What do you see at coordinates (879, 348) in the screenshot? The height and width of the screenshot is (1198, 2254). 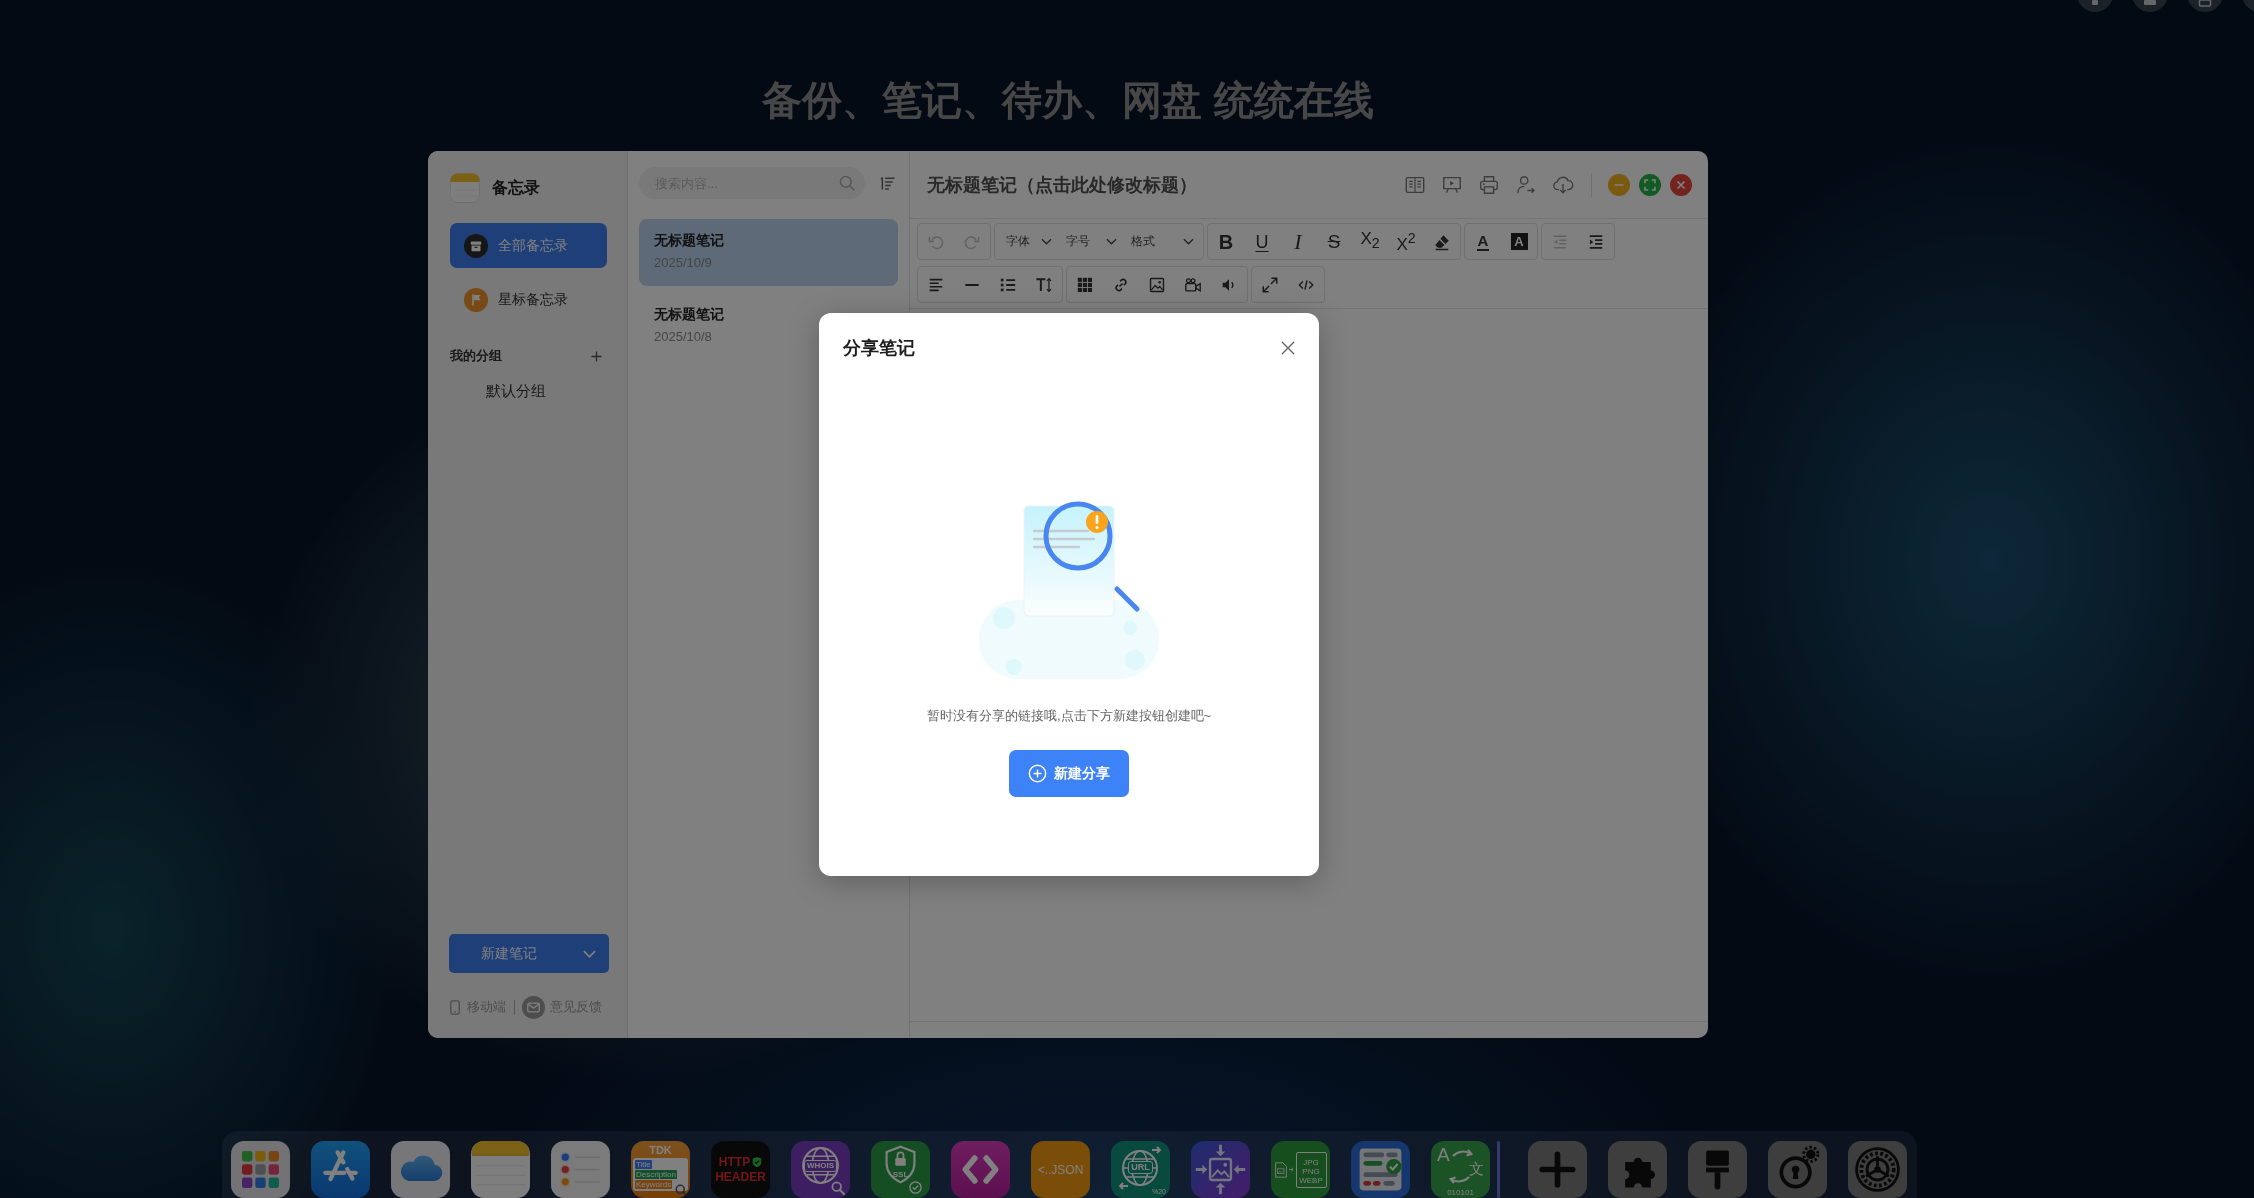 I see `dialog-title: 分享笔记` at bounding box center [879, 348].